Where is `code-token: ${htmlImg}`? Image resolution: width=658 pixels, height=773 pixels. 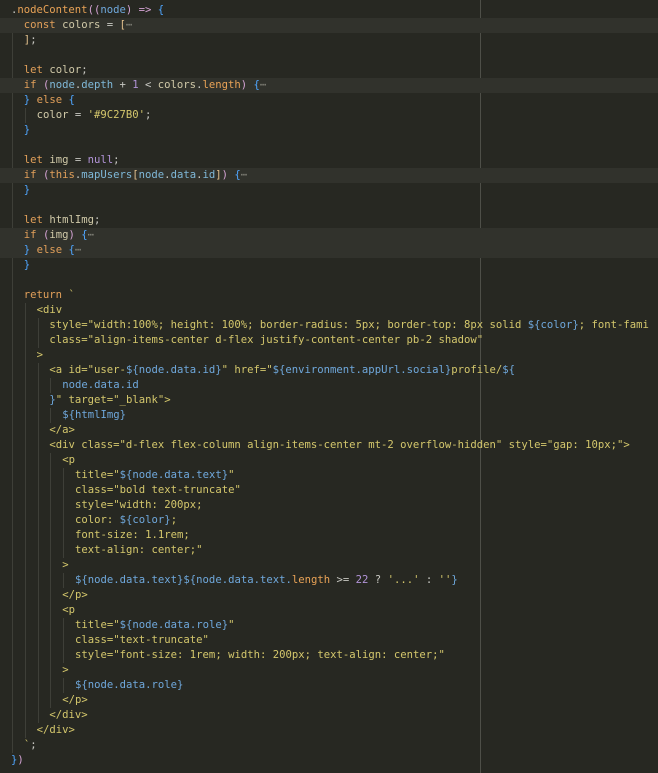 code-token: ${htmlImg} is located at coordinates (94, 415).